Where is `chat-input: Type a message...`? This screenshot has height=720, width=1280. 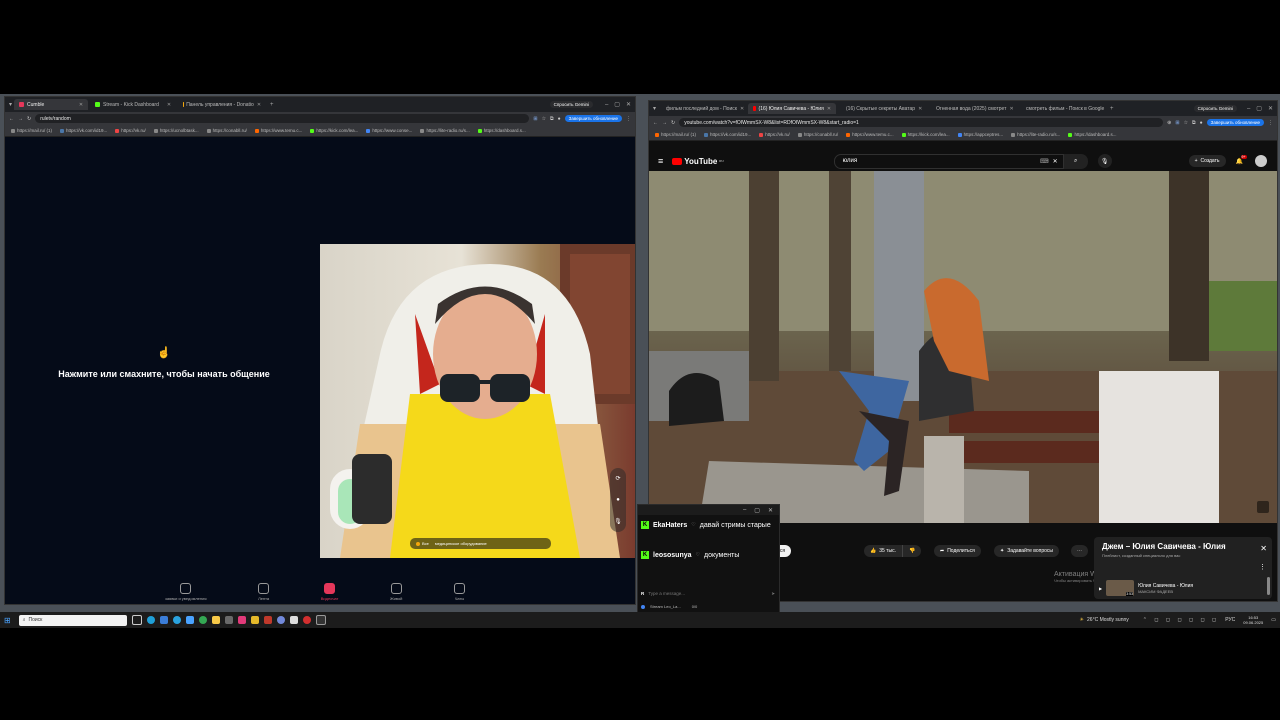 chat-input: Type a message... is located at coordinates (707, 593).